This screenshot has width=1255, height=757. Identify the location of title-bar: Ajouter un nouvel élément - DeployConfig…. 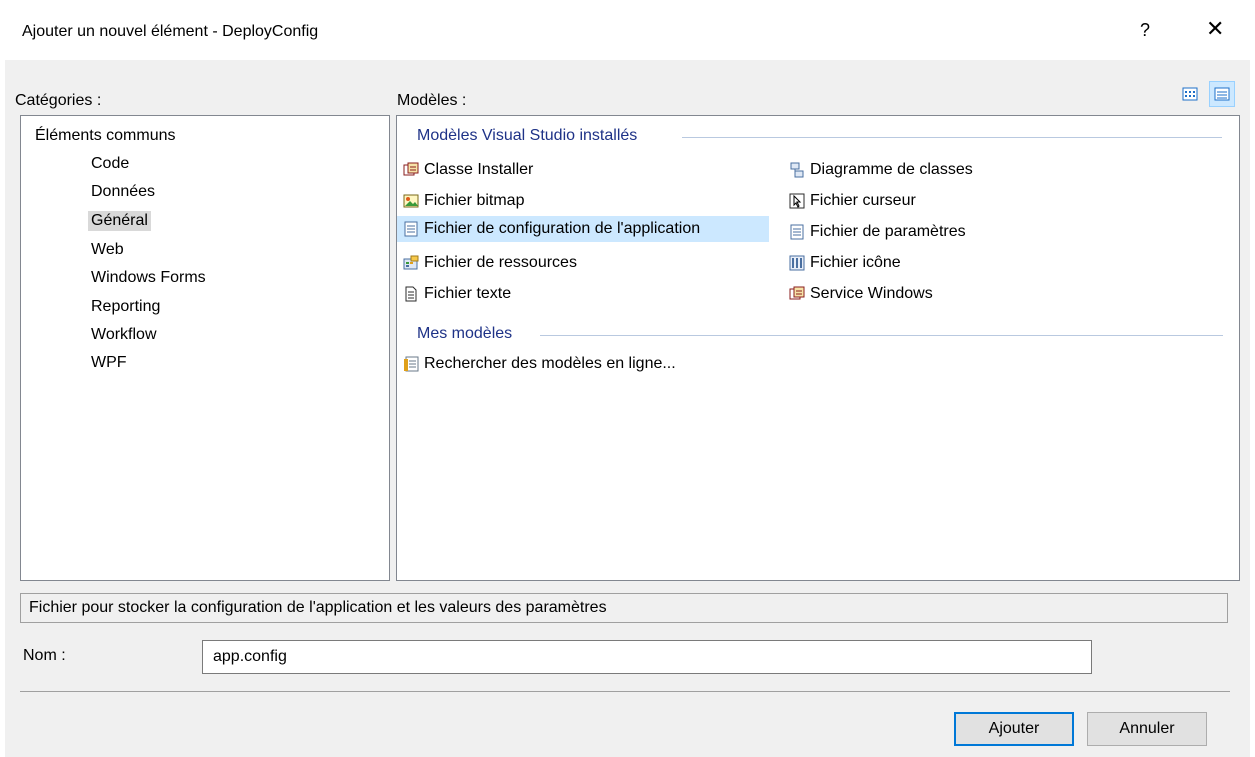
(627, 30).